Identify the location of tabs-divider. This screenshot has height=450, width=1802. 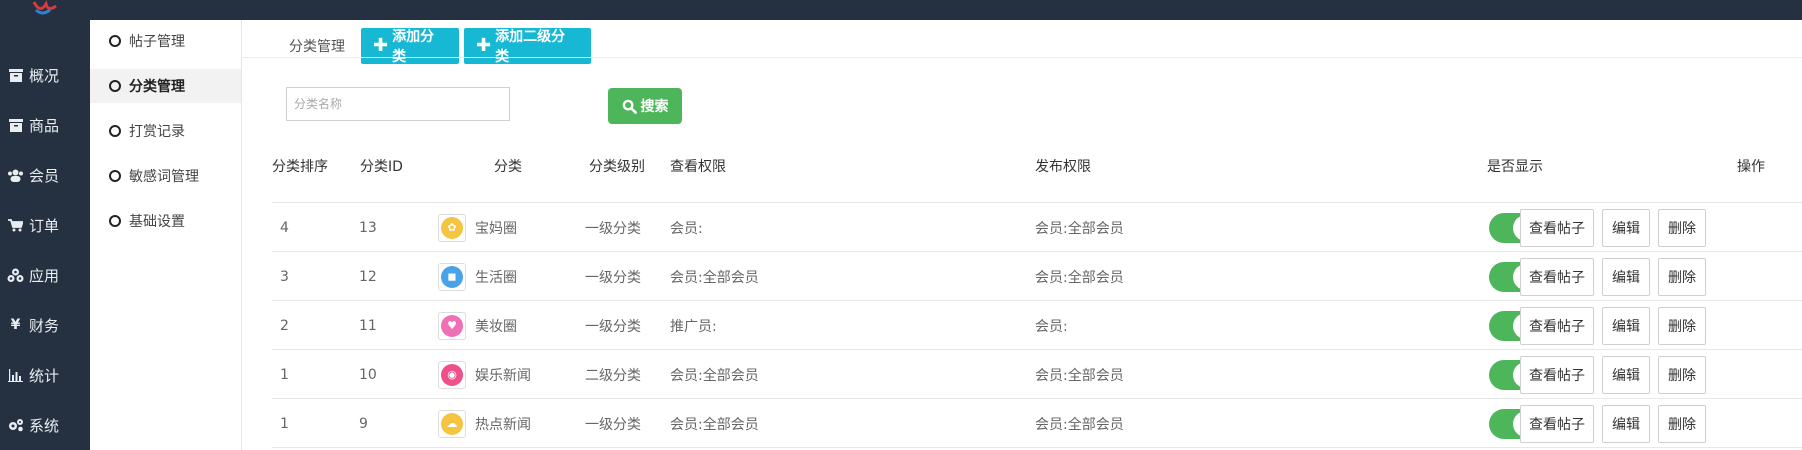
(1022, 57).